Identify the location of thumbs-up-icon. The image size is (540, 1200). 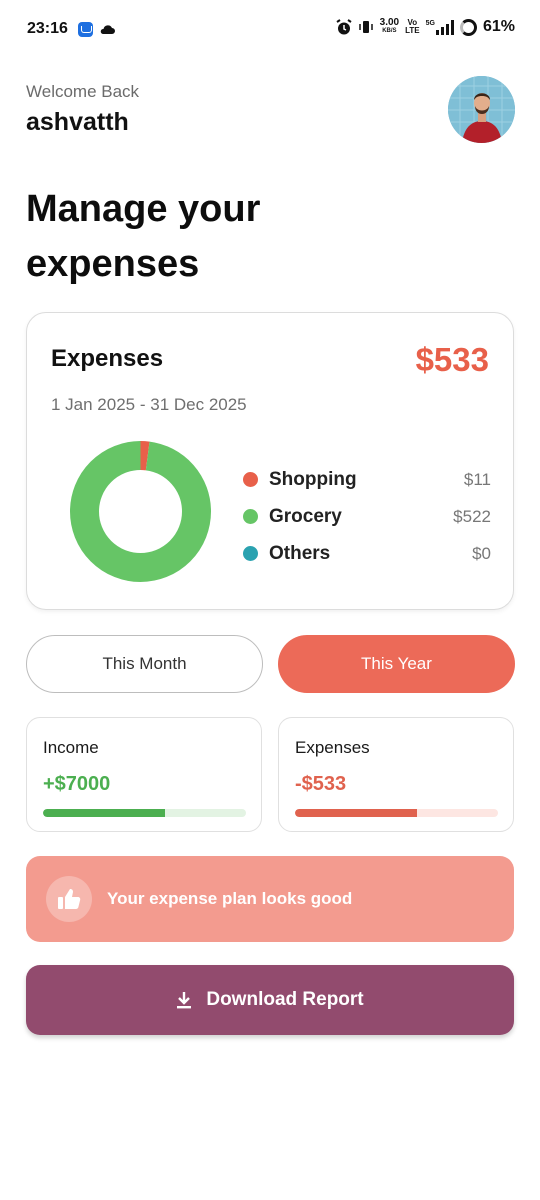
(69, 899).